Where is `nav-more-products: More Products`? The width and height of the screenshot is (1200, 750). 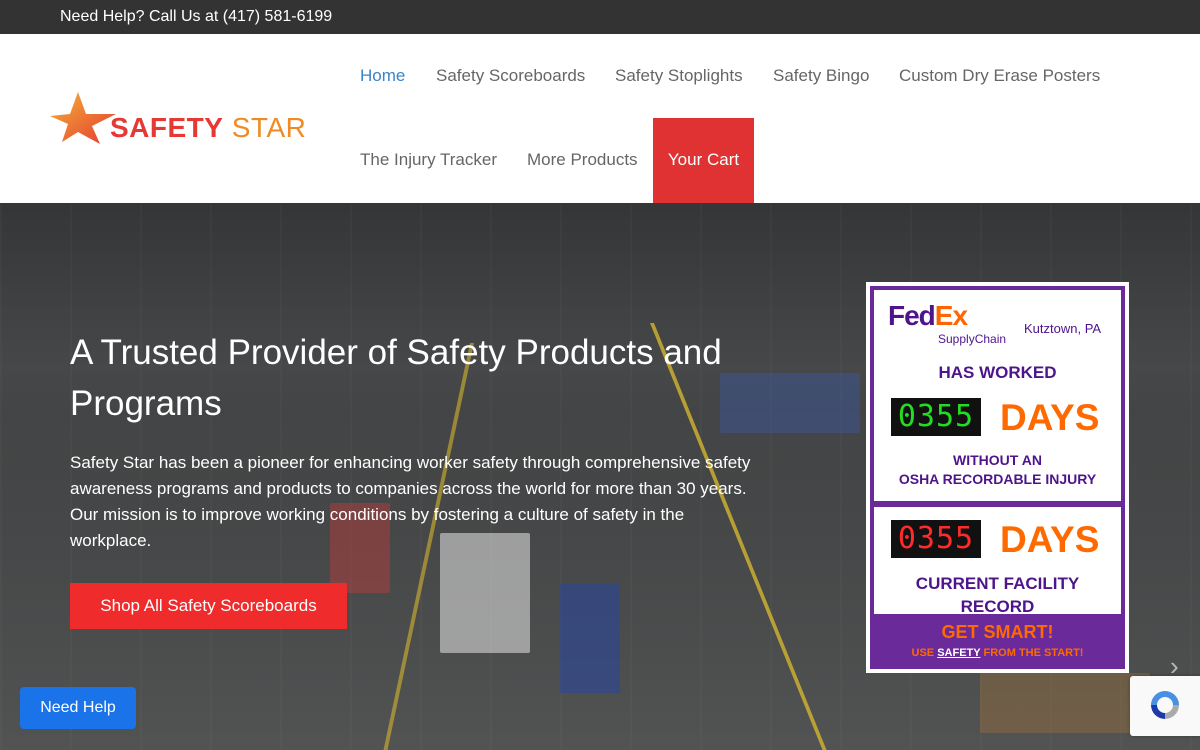 nav-more-products: More Products is located at coordinates (582, 160).